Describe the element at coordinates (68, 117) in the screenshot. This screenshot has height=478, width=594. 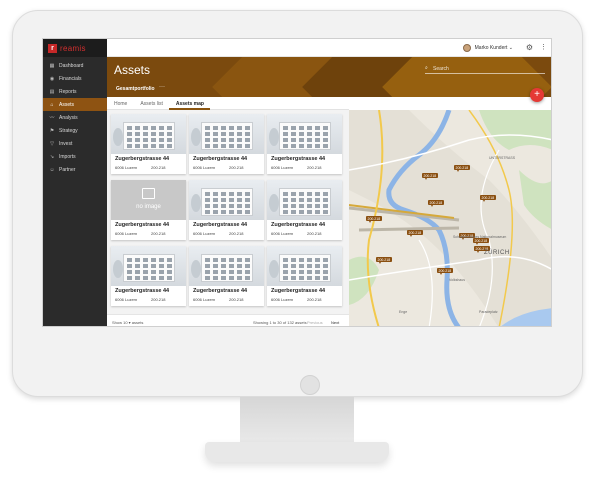
I see `sidebar-item-label: Analysis` at that location.